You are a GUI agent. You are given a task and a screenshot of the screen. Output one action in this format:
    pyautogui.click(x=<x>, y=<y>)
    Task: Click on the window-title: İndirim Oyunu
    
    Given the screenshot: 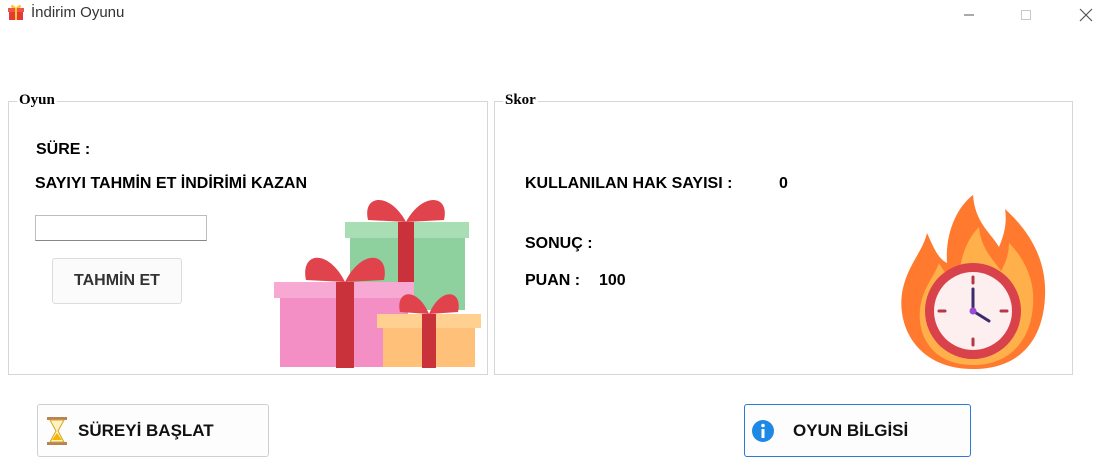 What is the action you would take?
    pyautogui.click(x=78, y=12)
    